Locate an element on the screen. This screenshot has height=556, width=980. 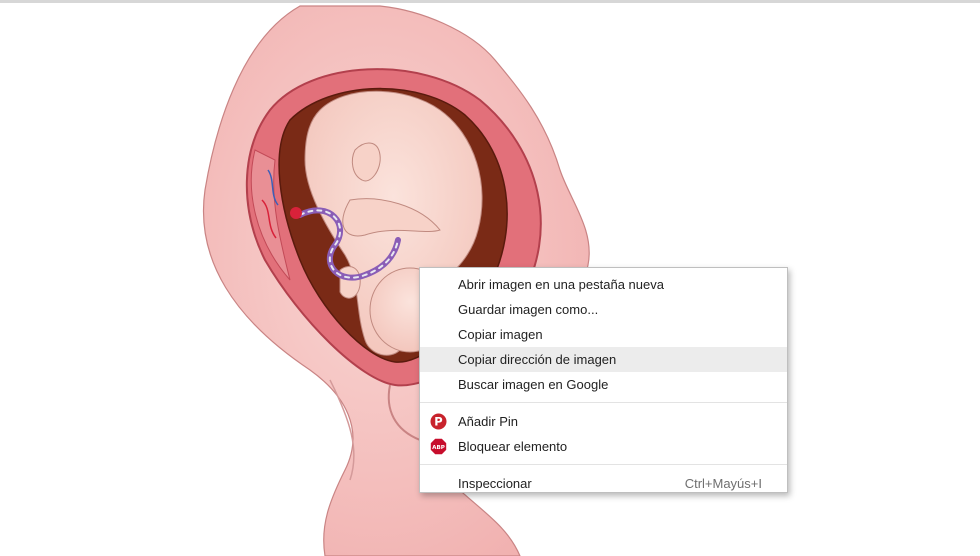
menu-item-block-element: ABP Bloquear elemento is located at coordinates (603, 446).